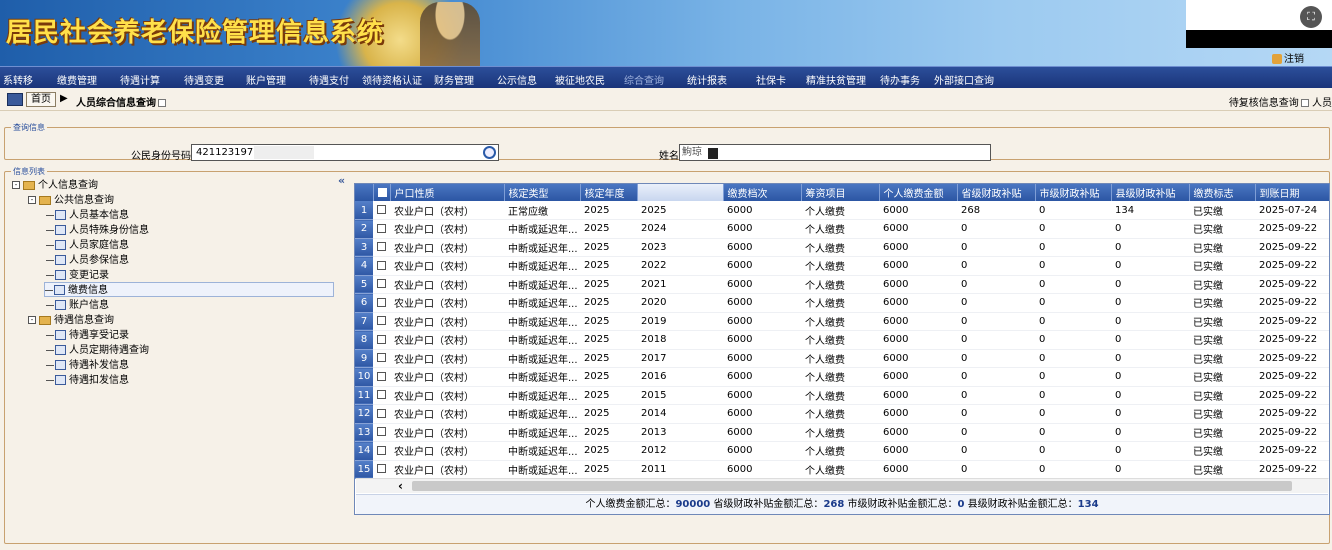 The width and height of the screenshot is (1332, 550). Describe the element at coordinates (517, 79) in the screenshot. I see `nav-item: 公示信息` at that location.